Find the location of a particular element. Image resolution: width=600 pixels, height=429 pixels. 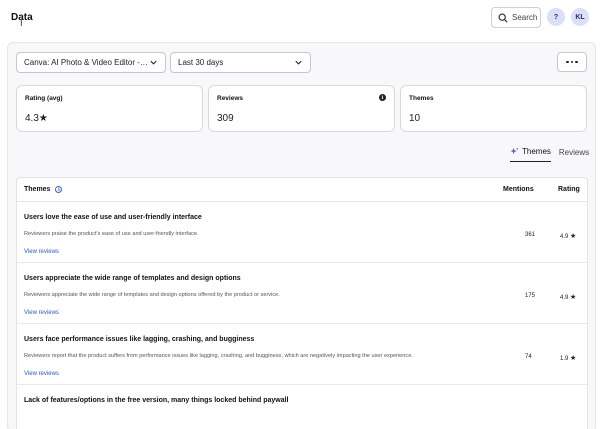

date-range-value: Last 30 days is located at coordinates (201, 62).